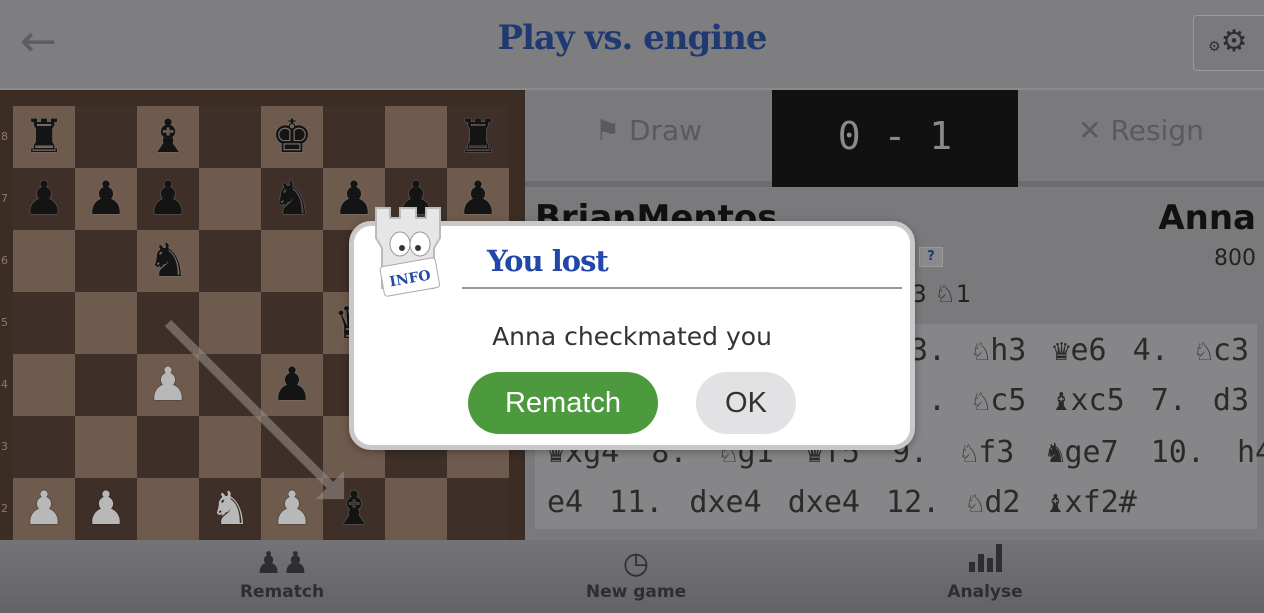 This screenshot has width=1264, height=613. What do you see at coordinates (1090, 130) in the screenshot?
I see `close-icon: ✕` at bounding box center [1090, 130].